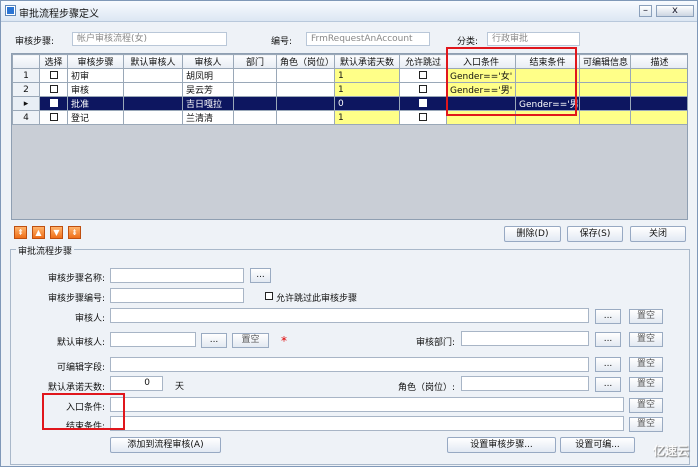 The height and width of the screenshot is (467, 698). Describe the element at coordinates (95, 103) in the screenshot. I see `step-cell: 批准` at that location.